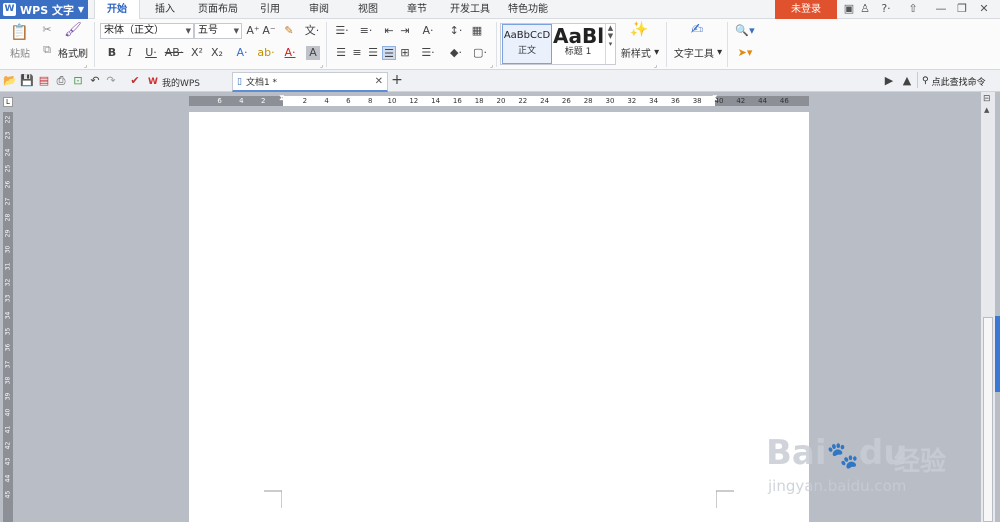 Image resolution: width=1000 pixels, height=522 pixels. I want to click on text-direction-icon: A·, so click(428, 31).